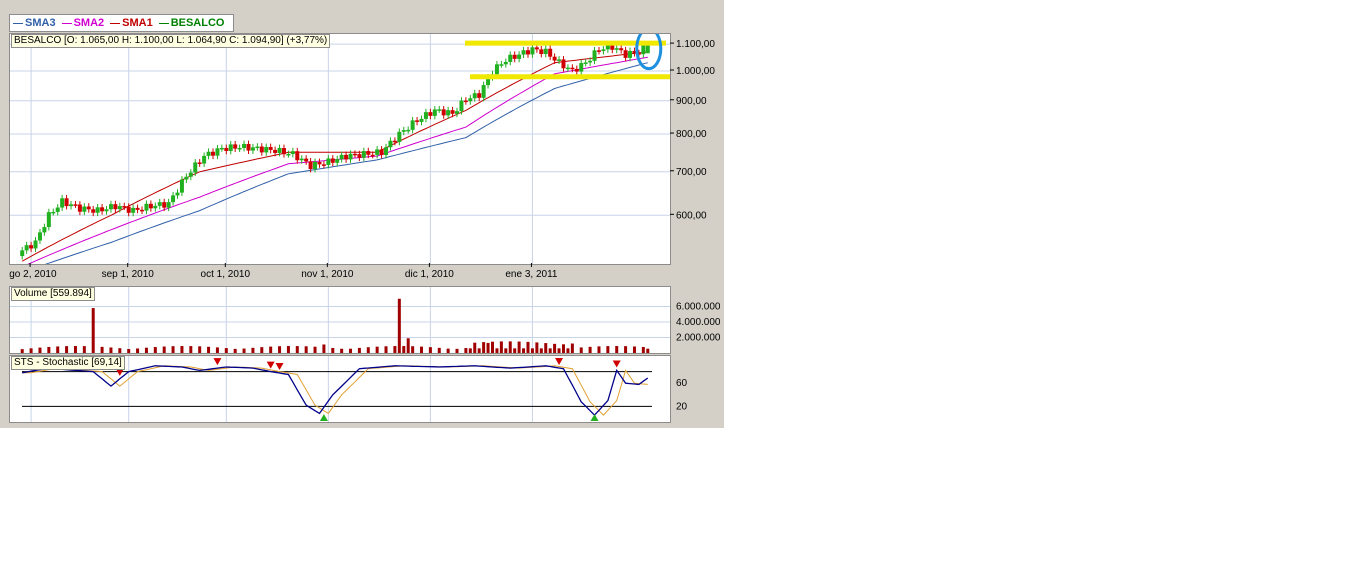 The height and width of the screenshot is (562, 1360). I want to click on volume-panel, so click(340, 320).